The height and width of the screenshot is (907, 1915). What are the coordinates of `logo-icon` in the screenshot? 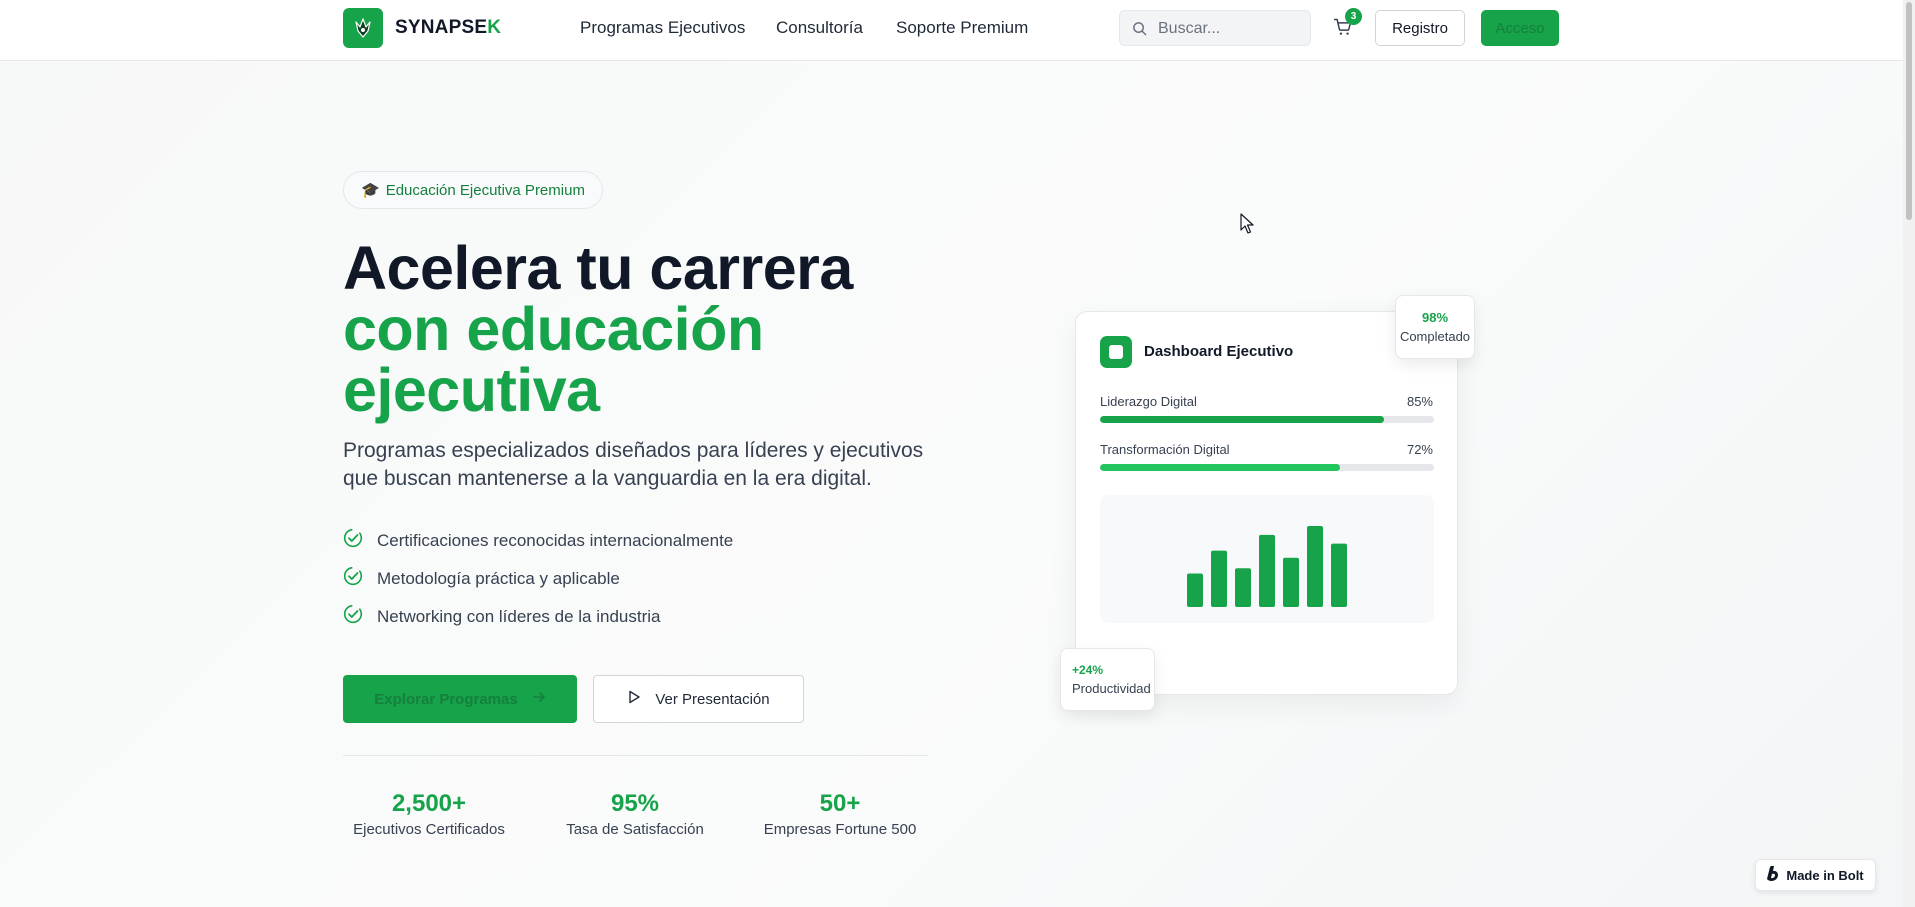 It's located at (363, 28).